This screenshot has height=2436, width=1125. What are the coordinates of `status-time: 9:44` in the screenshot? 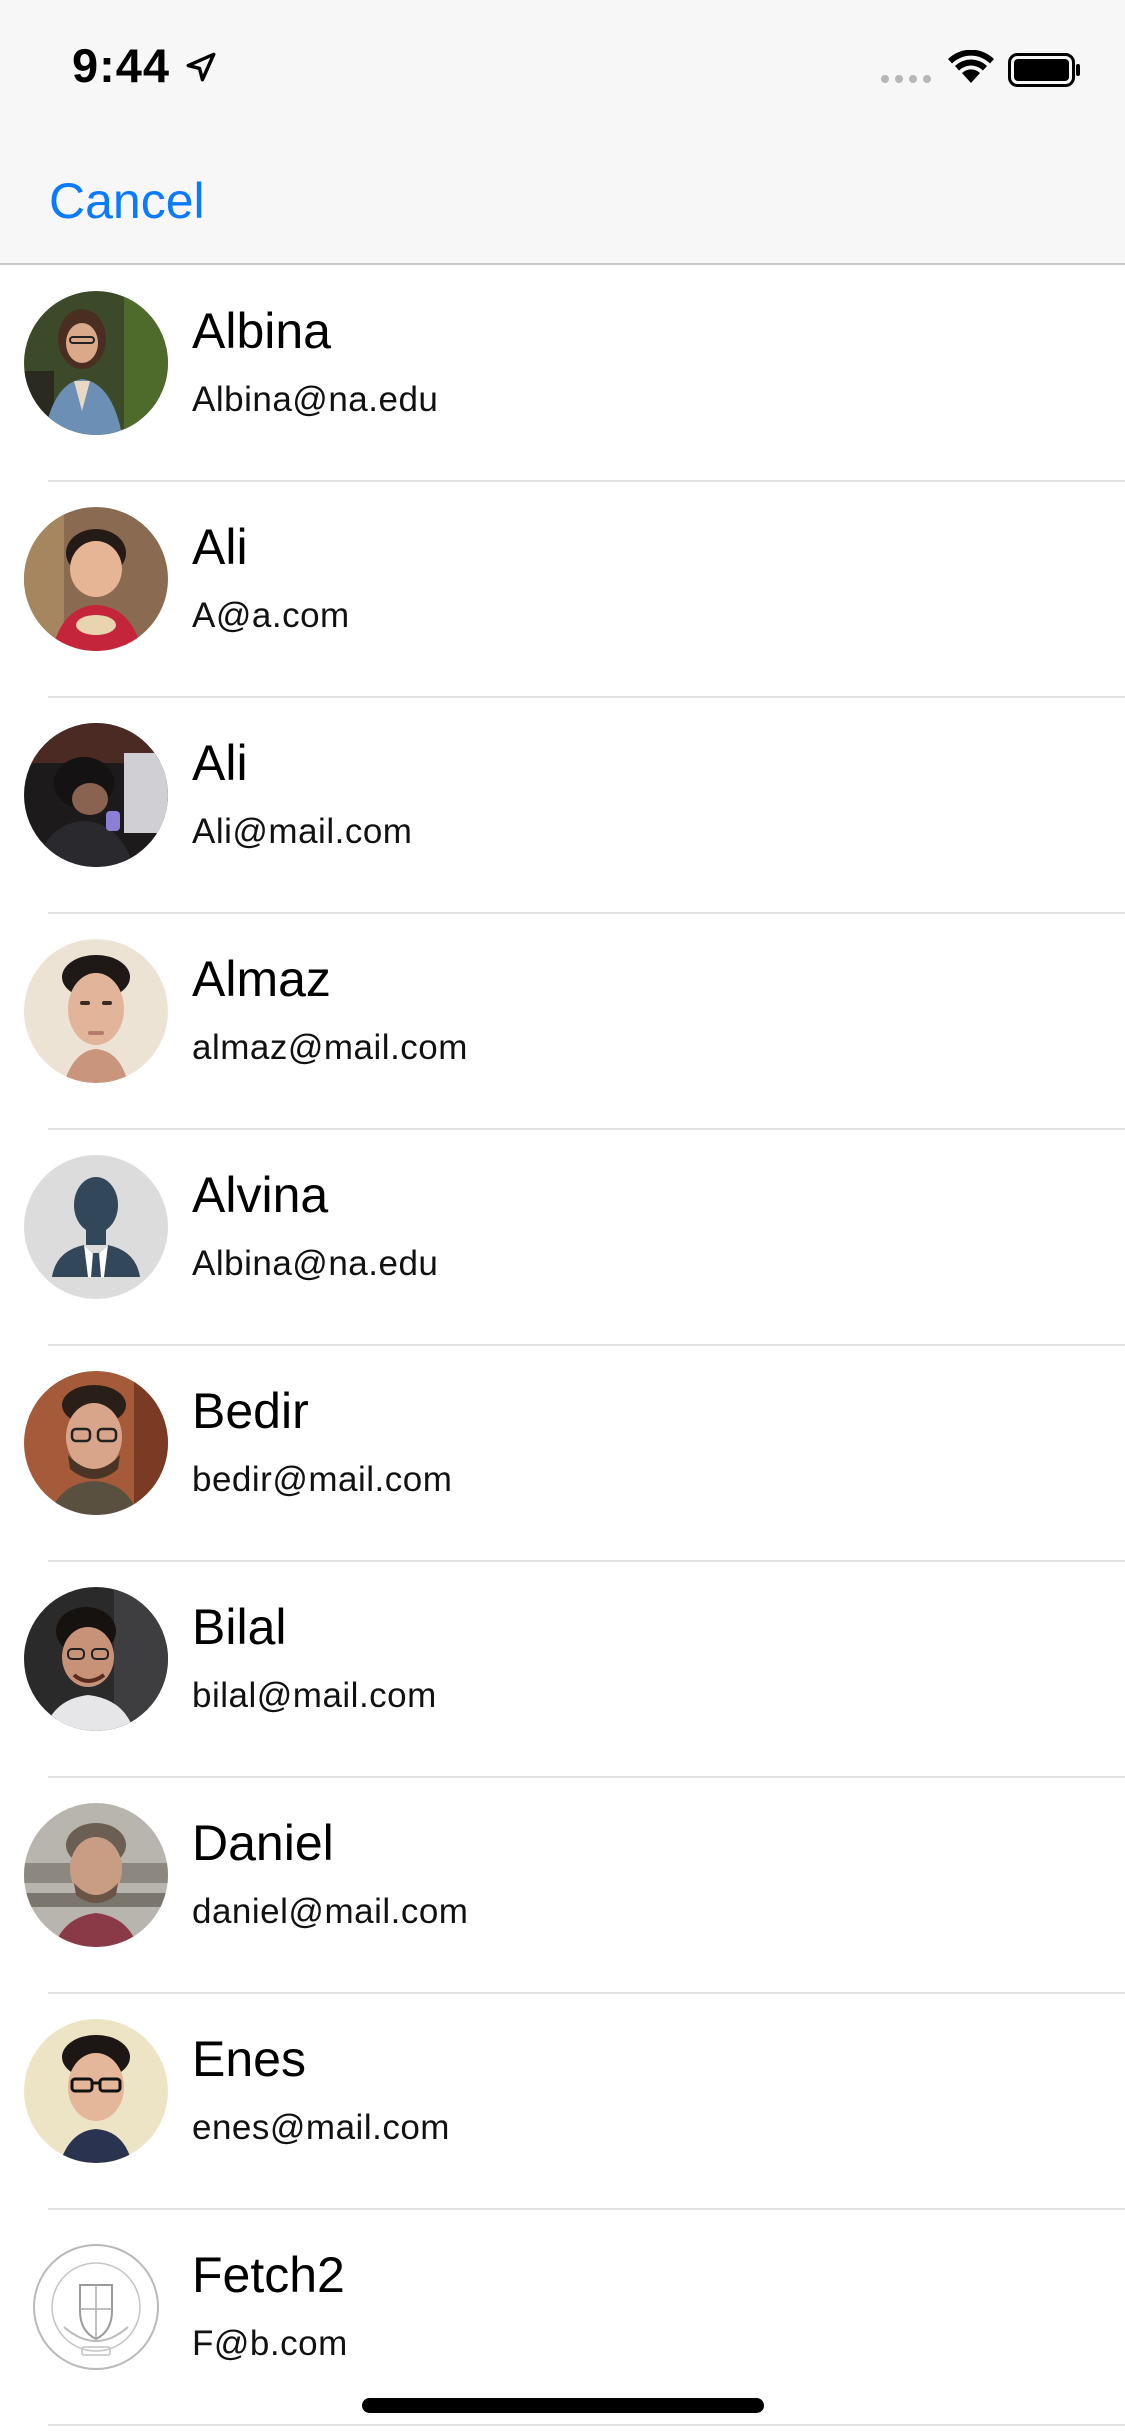 It's located at (121, 65).